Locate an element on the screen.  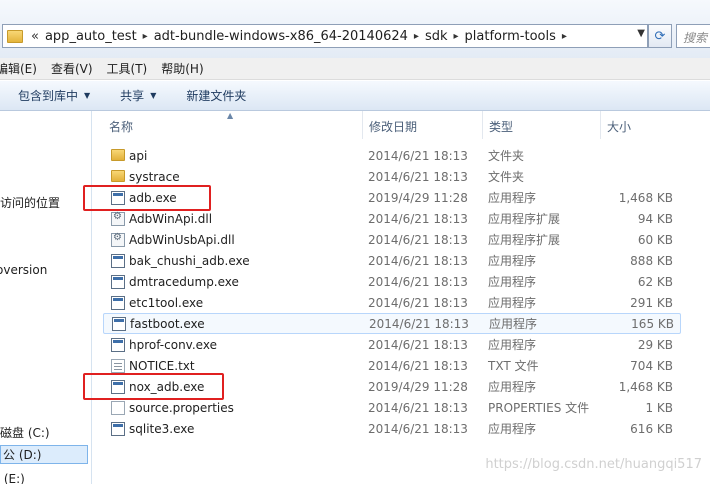
nav-item-recent-places: 近访问的位置 is located at coordinates (30, 202).